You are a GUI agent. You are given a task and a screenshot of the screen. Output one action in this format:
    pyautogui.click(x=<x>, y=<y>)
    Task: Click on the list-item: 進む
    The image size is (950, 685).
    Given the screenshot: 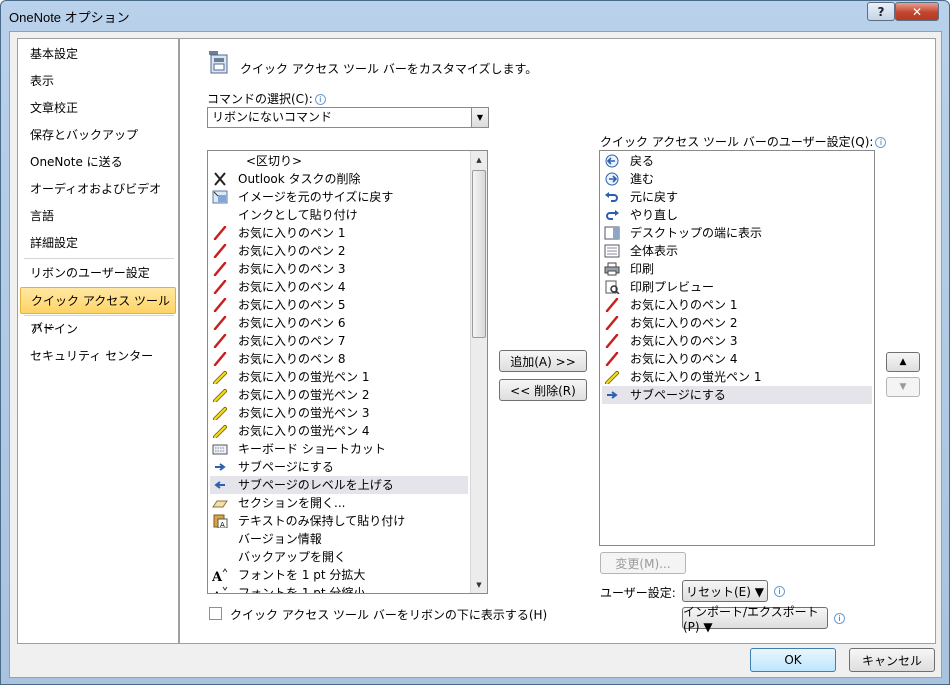 What is the action you would take?
    pyautogui.click(x=737, y=179)
    